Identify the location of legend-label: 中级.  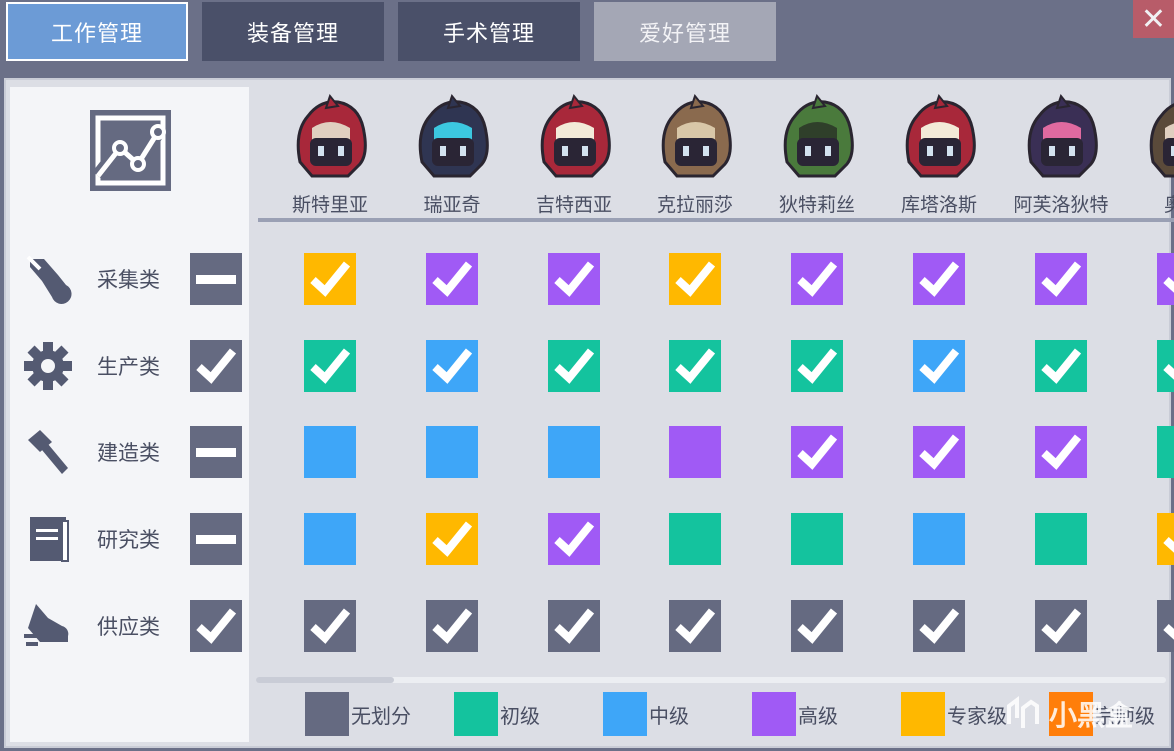
(669, 715).